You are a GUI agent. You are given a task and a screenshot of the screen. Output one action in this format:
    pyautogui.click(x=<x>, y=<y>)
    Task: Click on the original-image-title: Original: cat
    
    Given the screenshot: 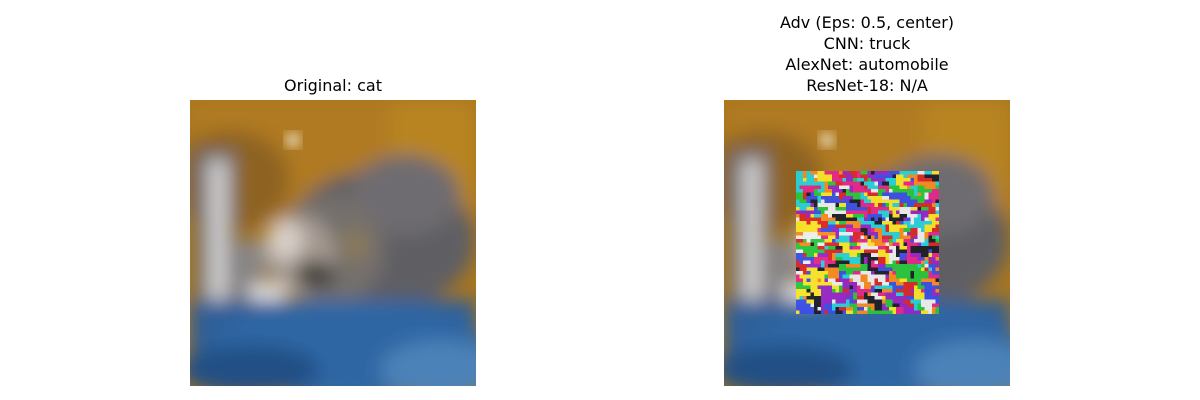 What is the action you would take?
    pyautogui.click(x=333, y=85)
    